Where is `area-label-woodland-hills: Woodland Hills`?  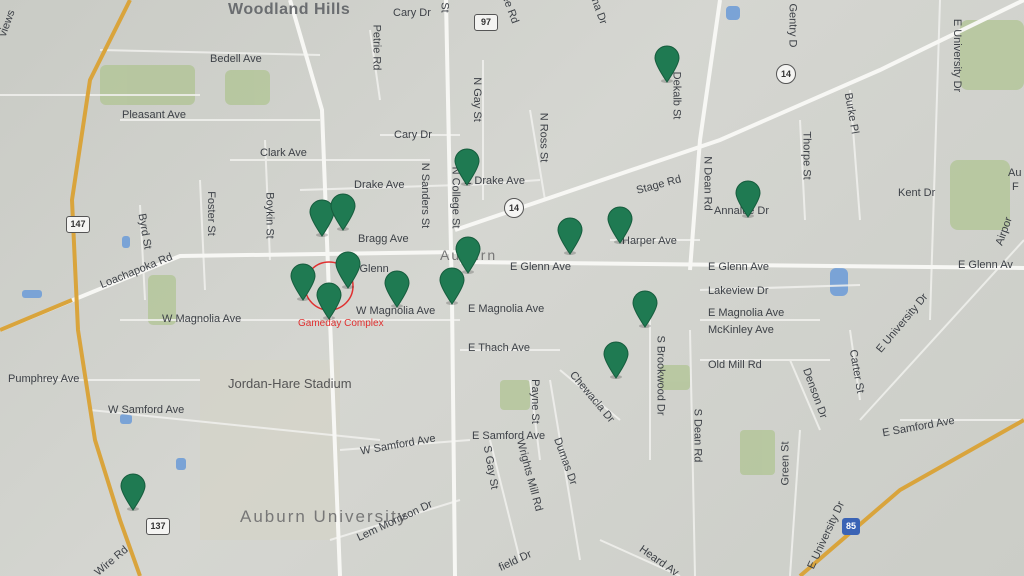 area-label-woodland-hills: Woodland Hills is located at coordinates (289, 9).